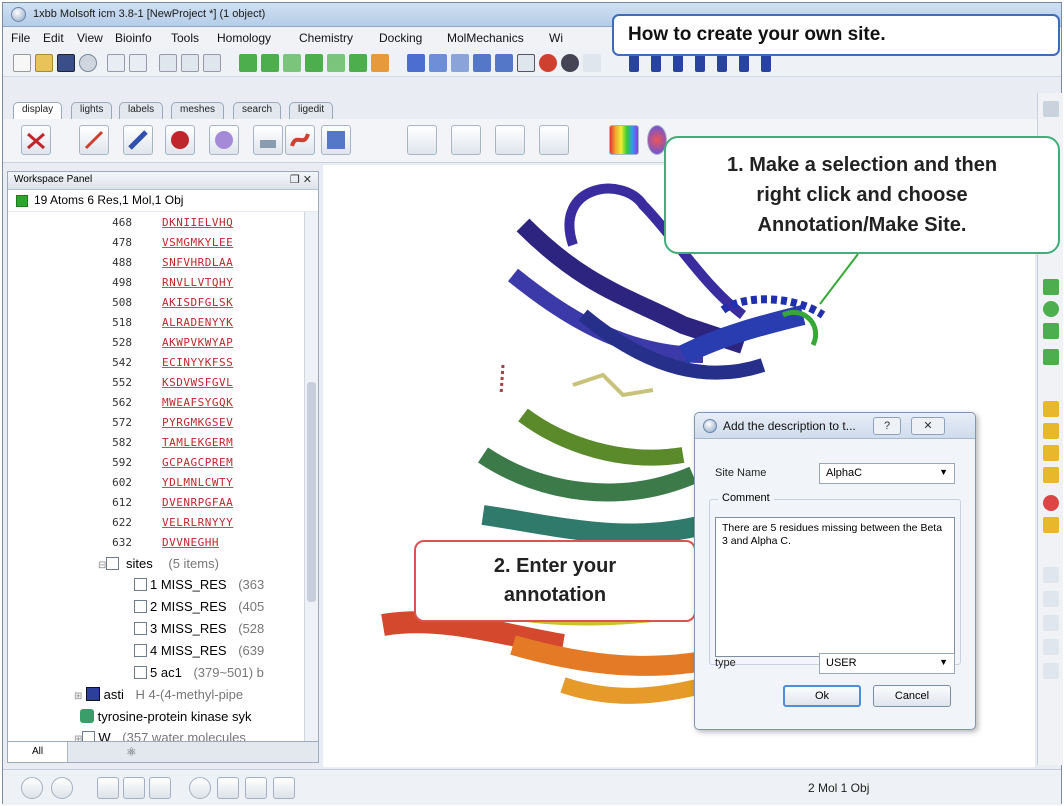 This screenshot has height=806, width=1064. Describe the element at coordinates (32, 788) in the screenshot. I see `stop-icon` at that location.